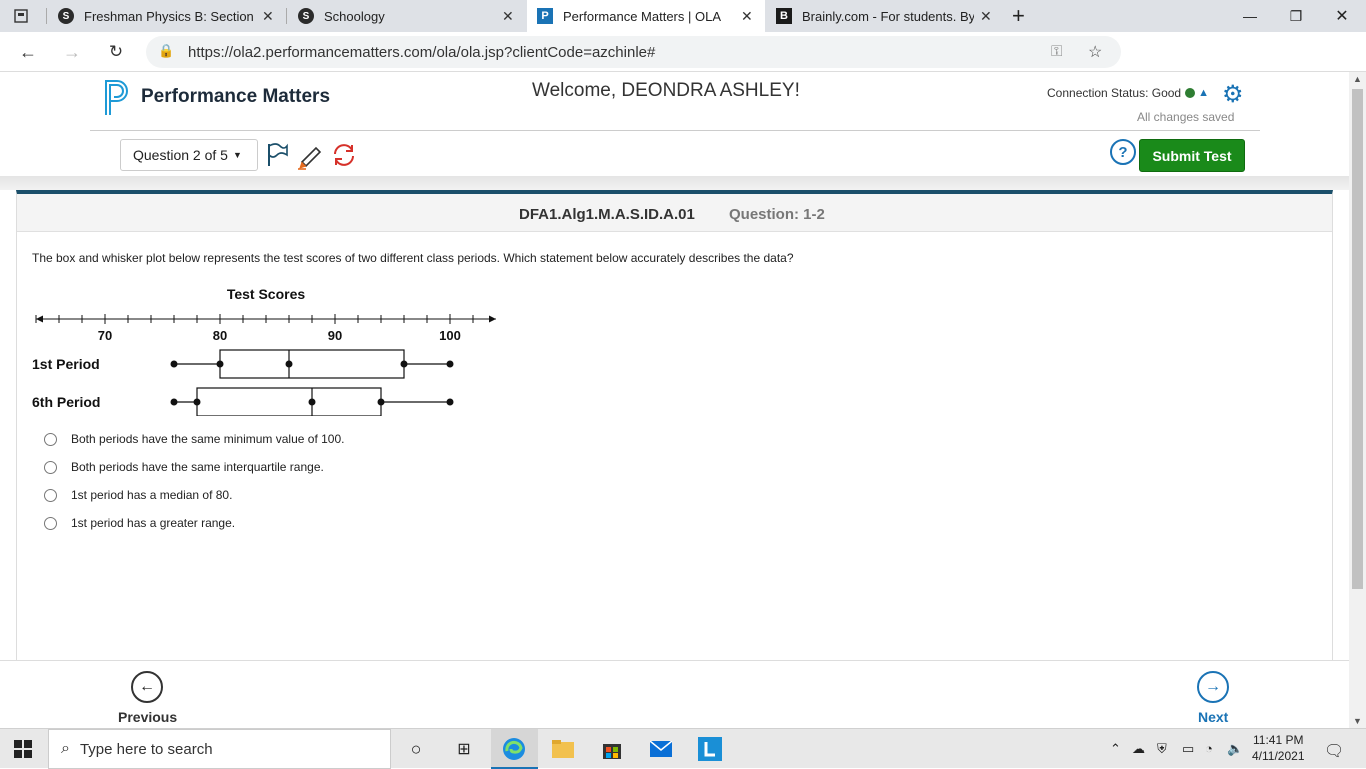 The width and height of the screenshot is (1366, 769). I want to click on caret-down-icon: ▼, so click(237, 155).